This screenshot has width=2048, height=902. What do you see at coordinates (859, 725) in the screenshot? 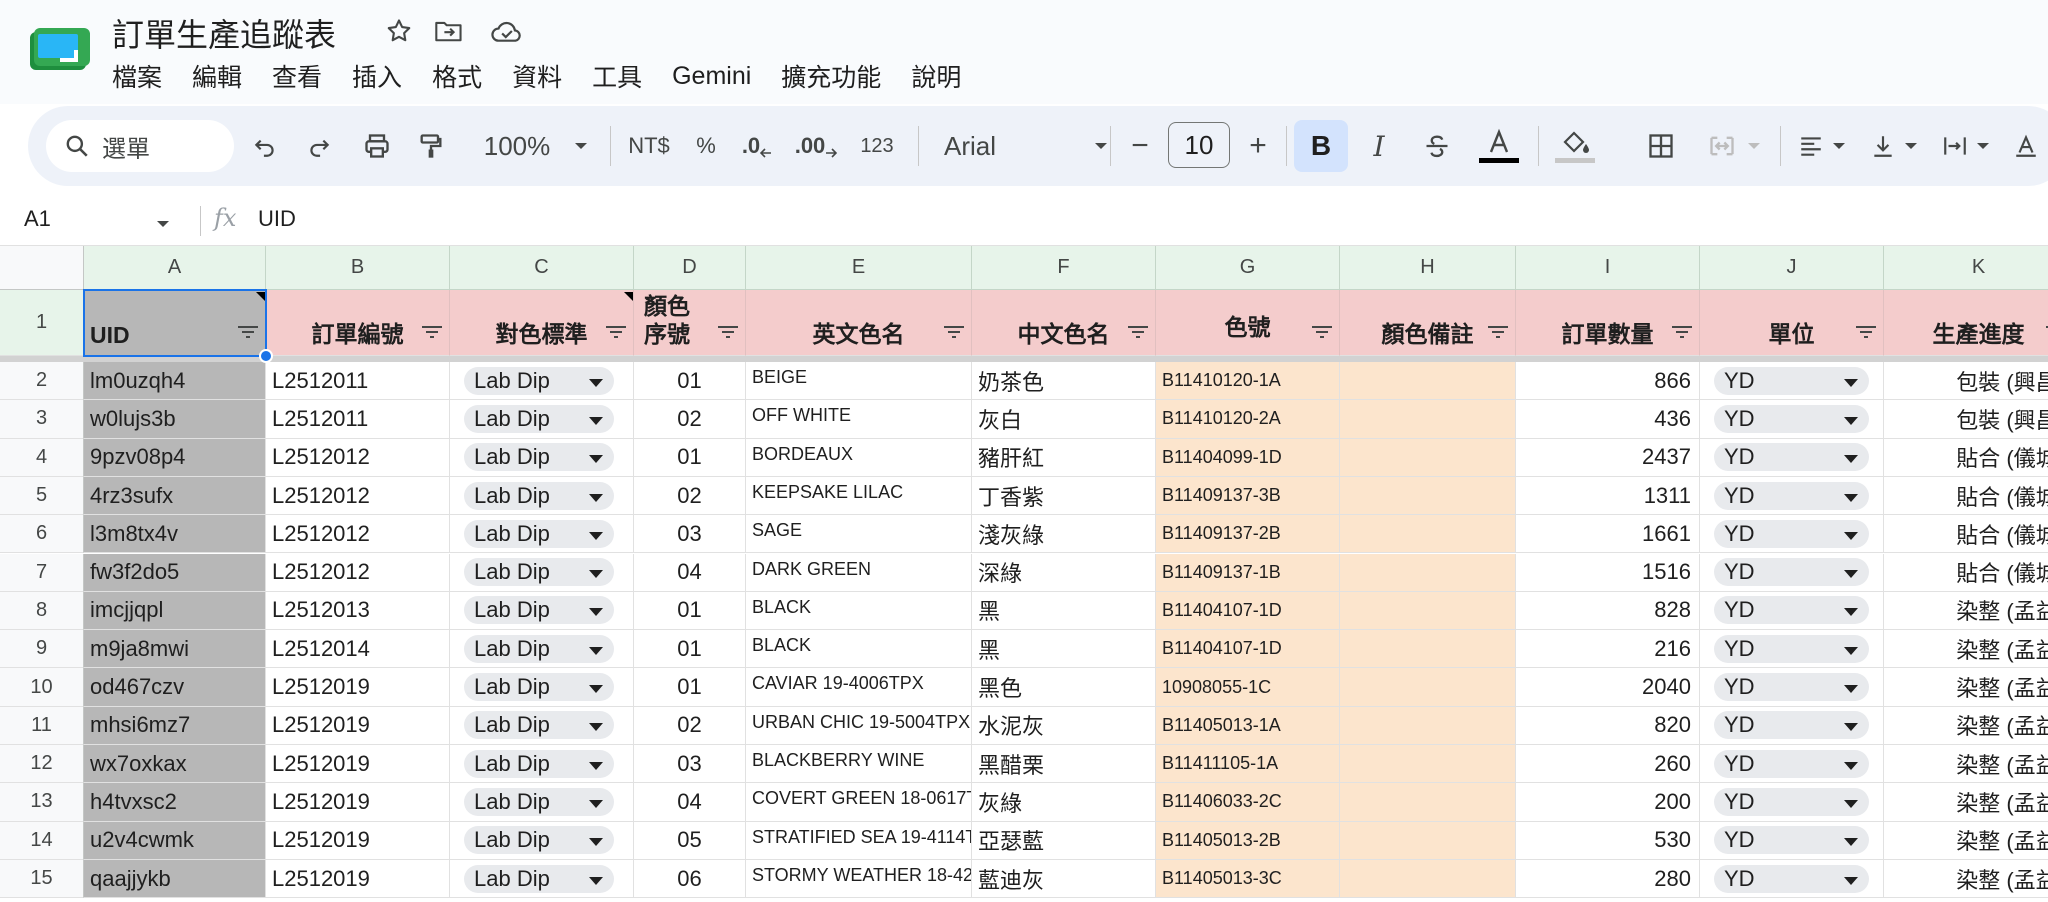
I see `cell-en-name: URBAN CHIC 19-5004TPX` at bounding box center [859, 725].